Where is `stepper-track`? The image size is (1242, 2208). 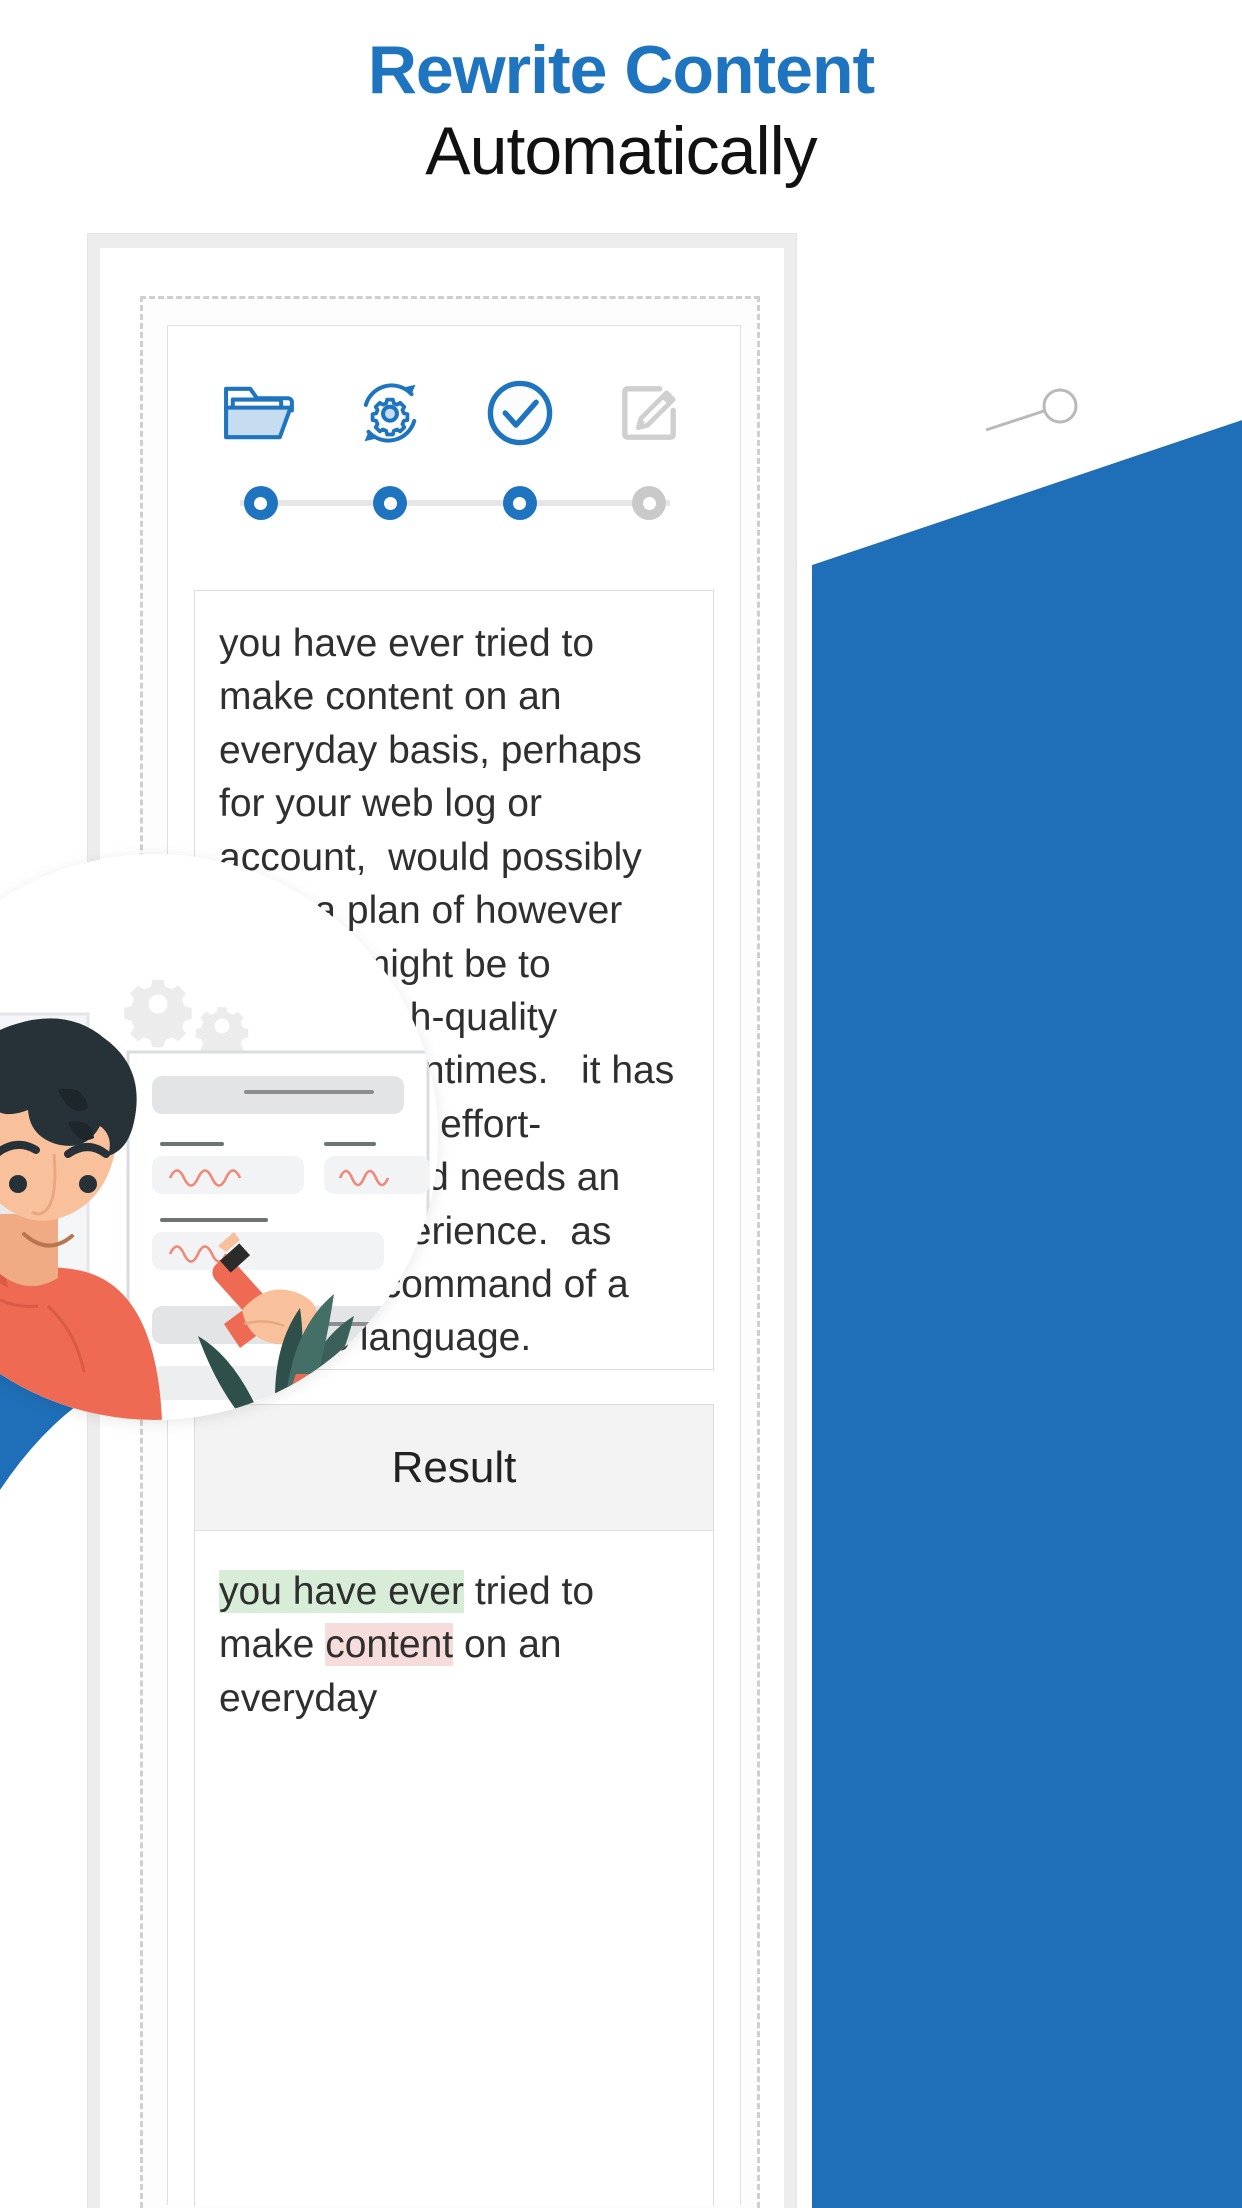 stepper-track is located at coordinates (455, 503).